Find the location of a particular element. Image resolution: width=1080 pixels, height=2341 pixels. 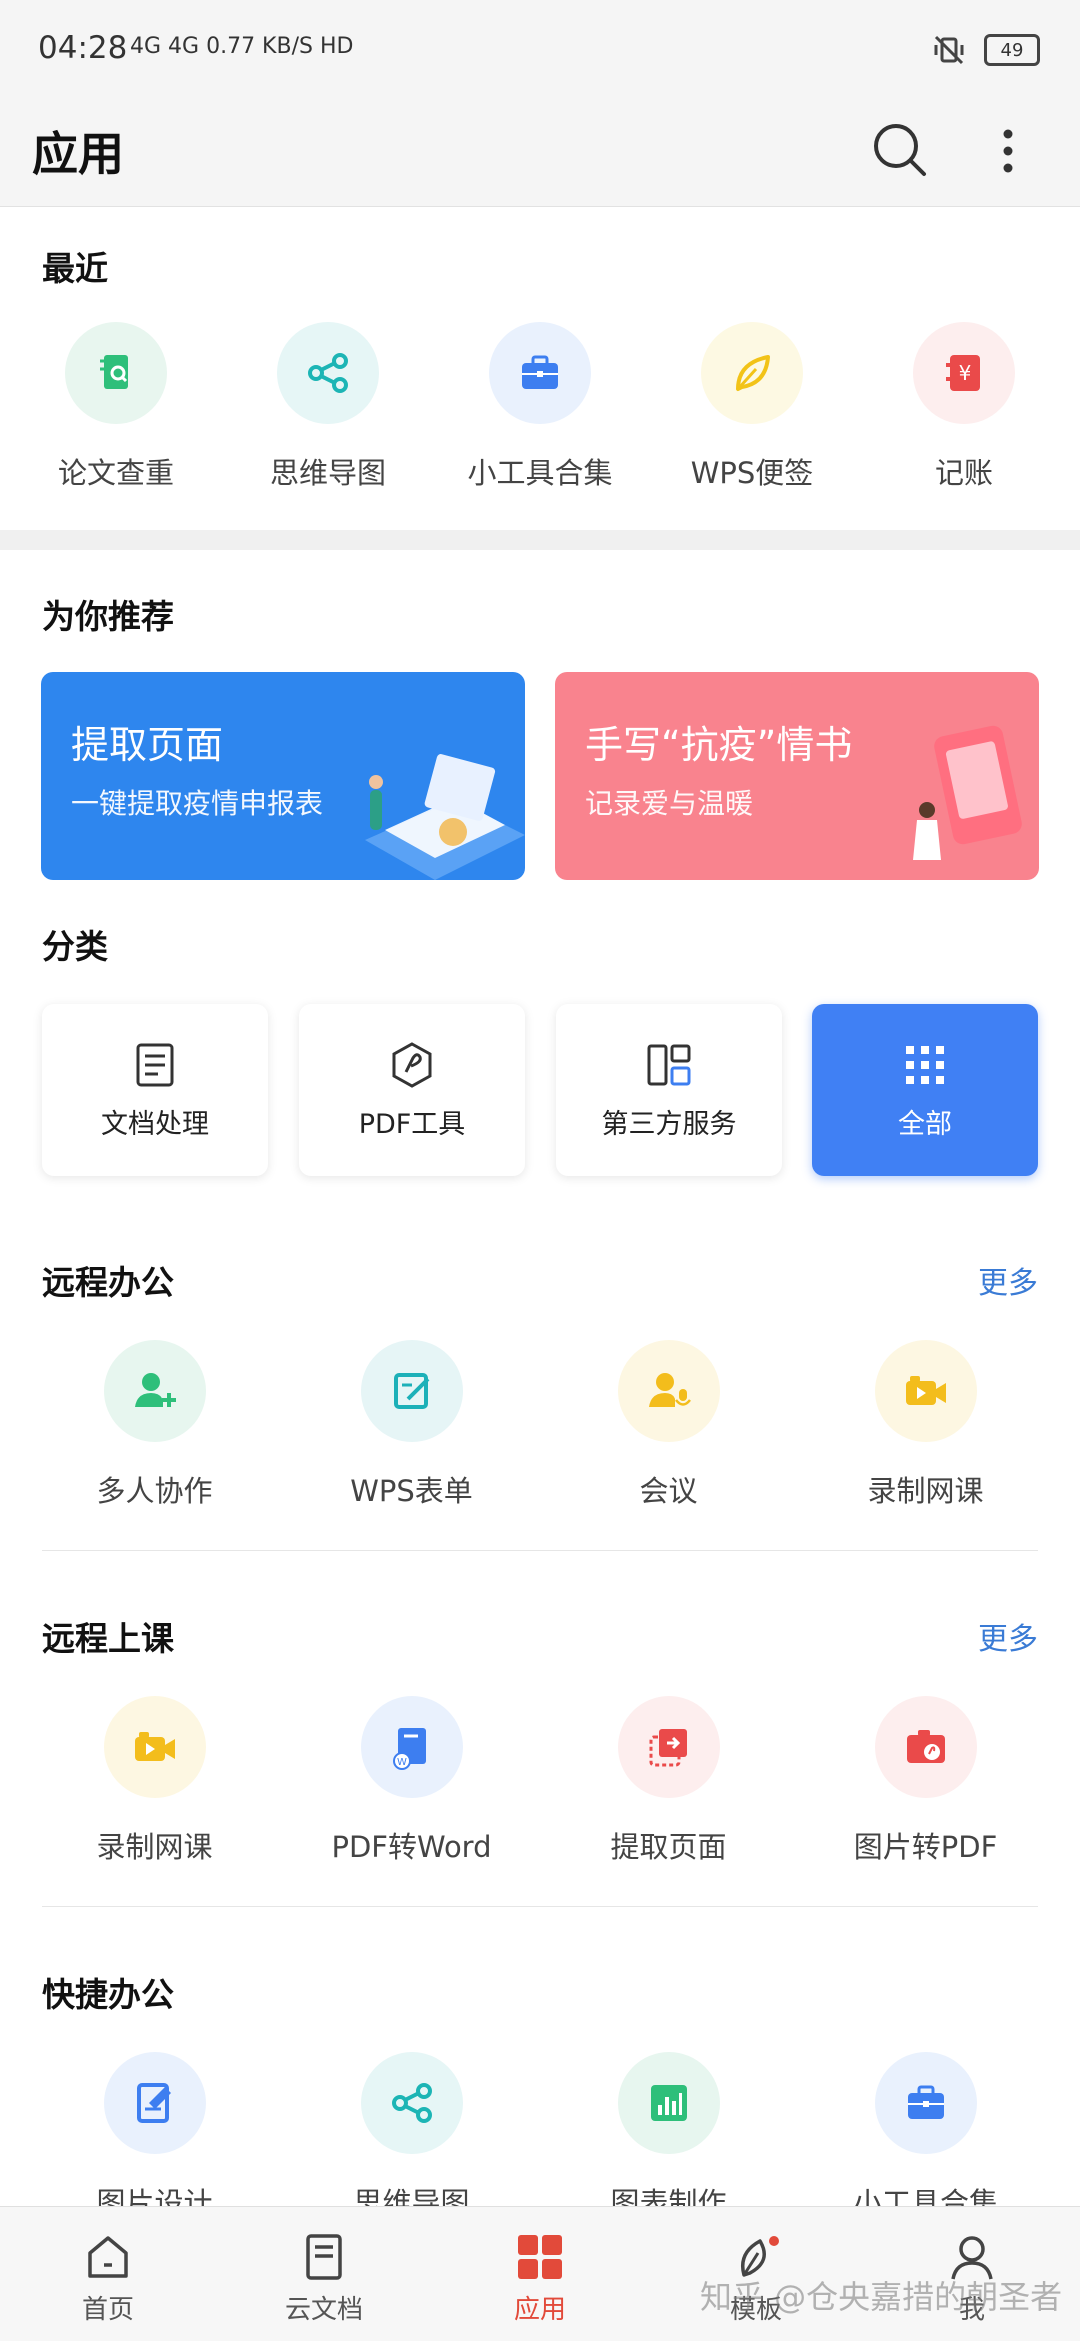

banner-title: 手写“抗疫”情书 is located at coordinates (719, 745).